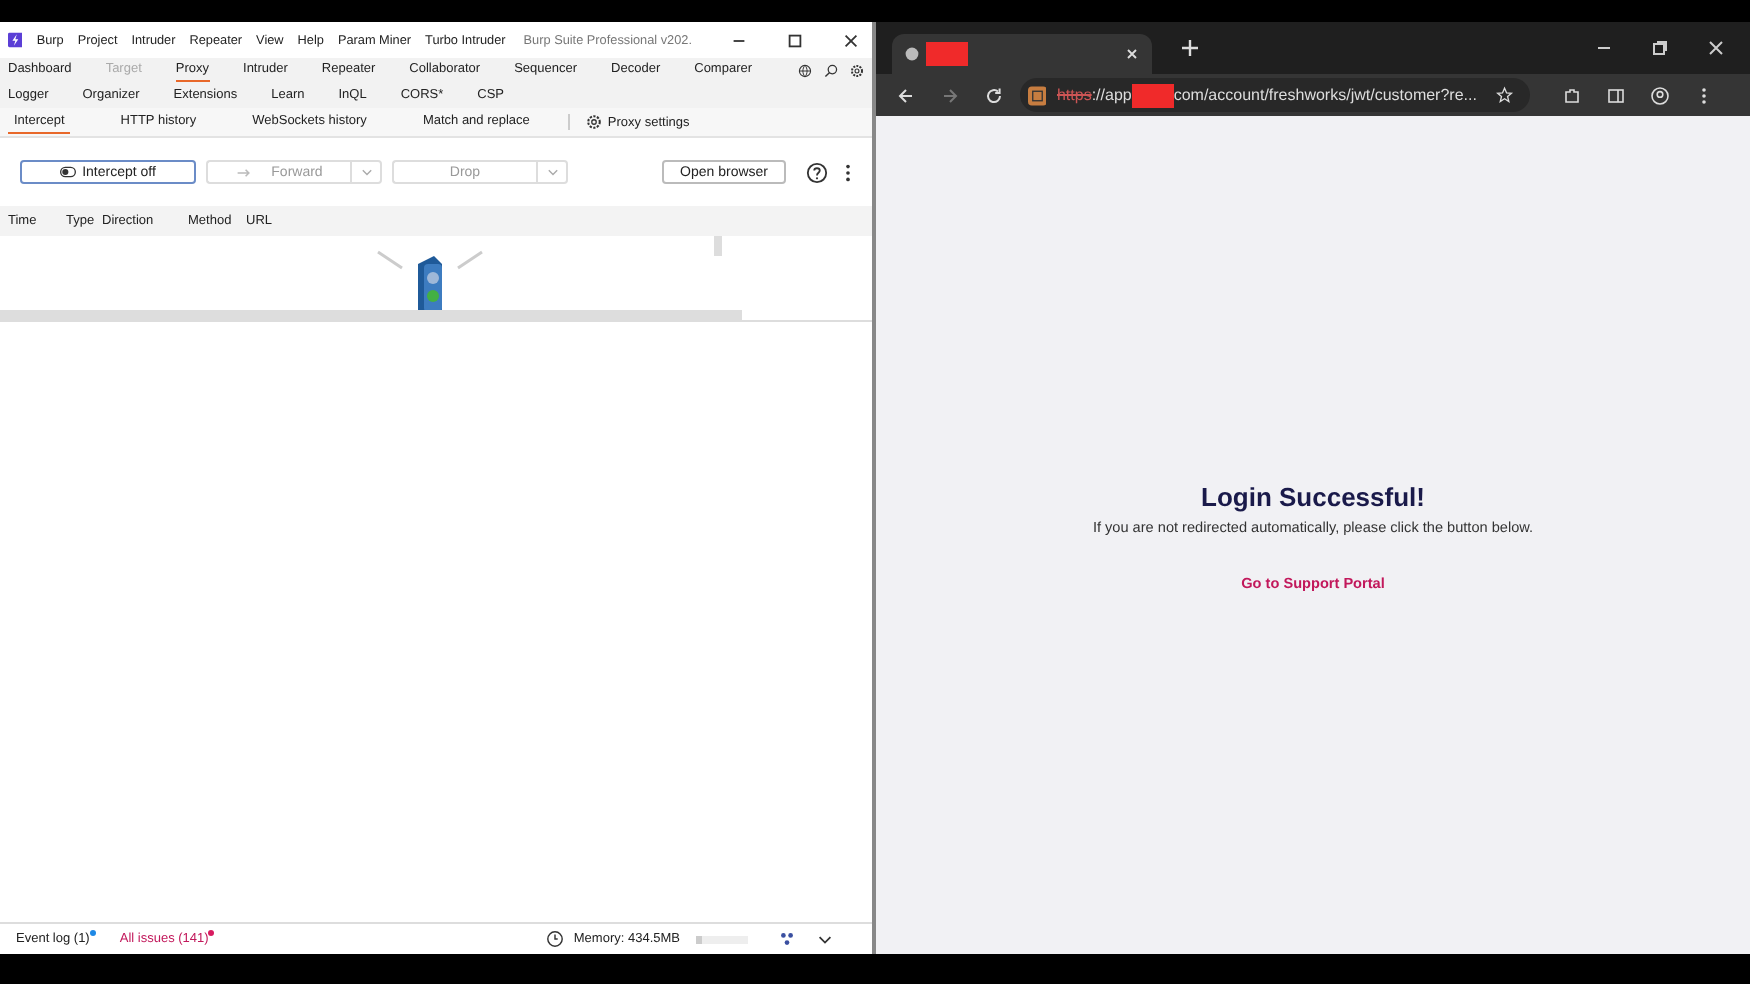  What do you see at coordinates (817, 172) in the screenshot?
I see `help-icon` at bounding box center [817, 172].